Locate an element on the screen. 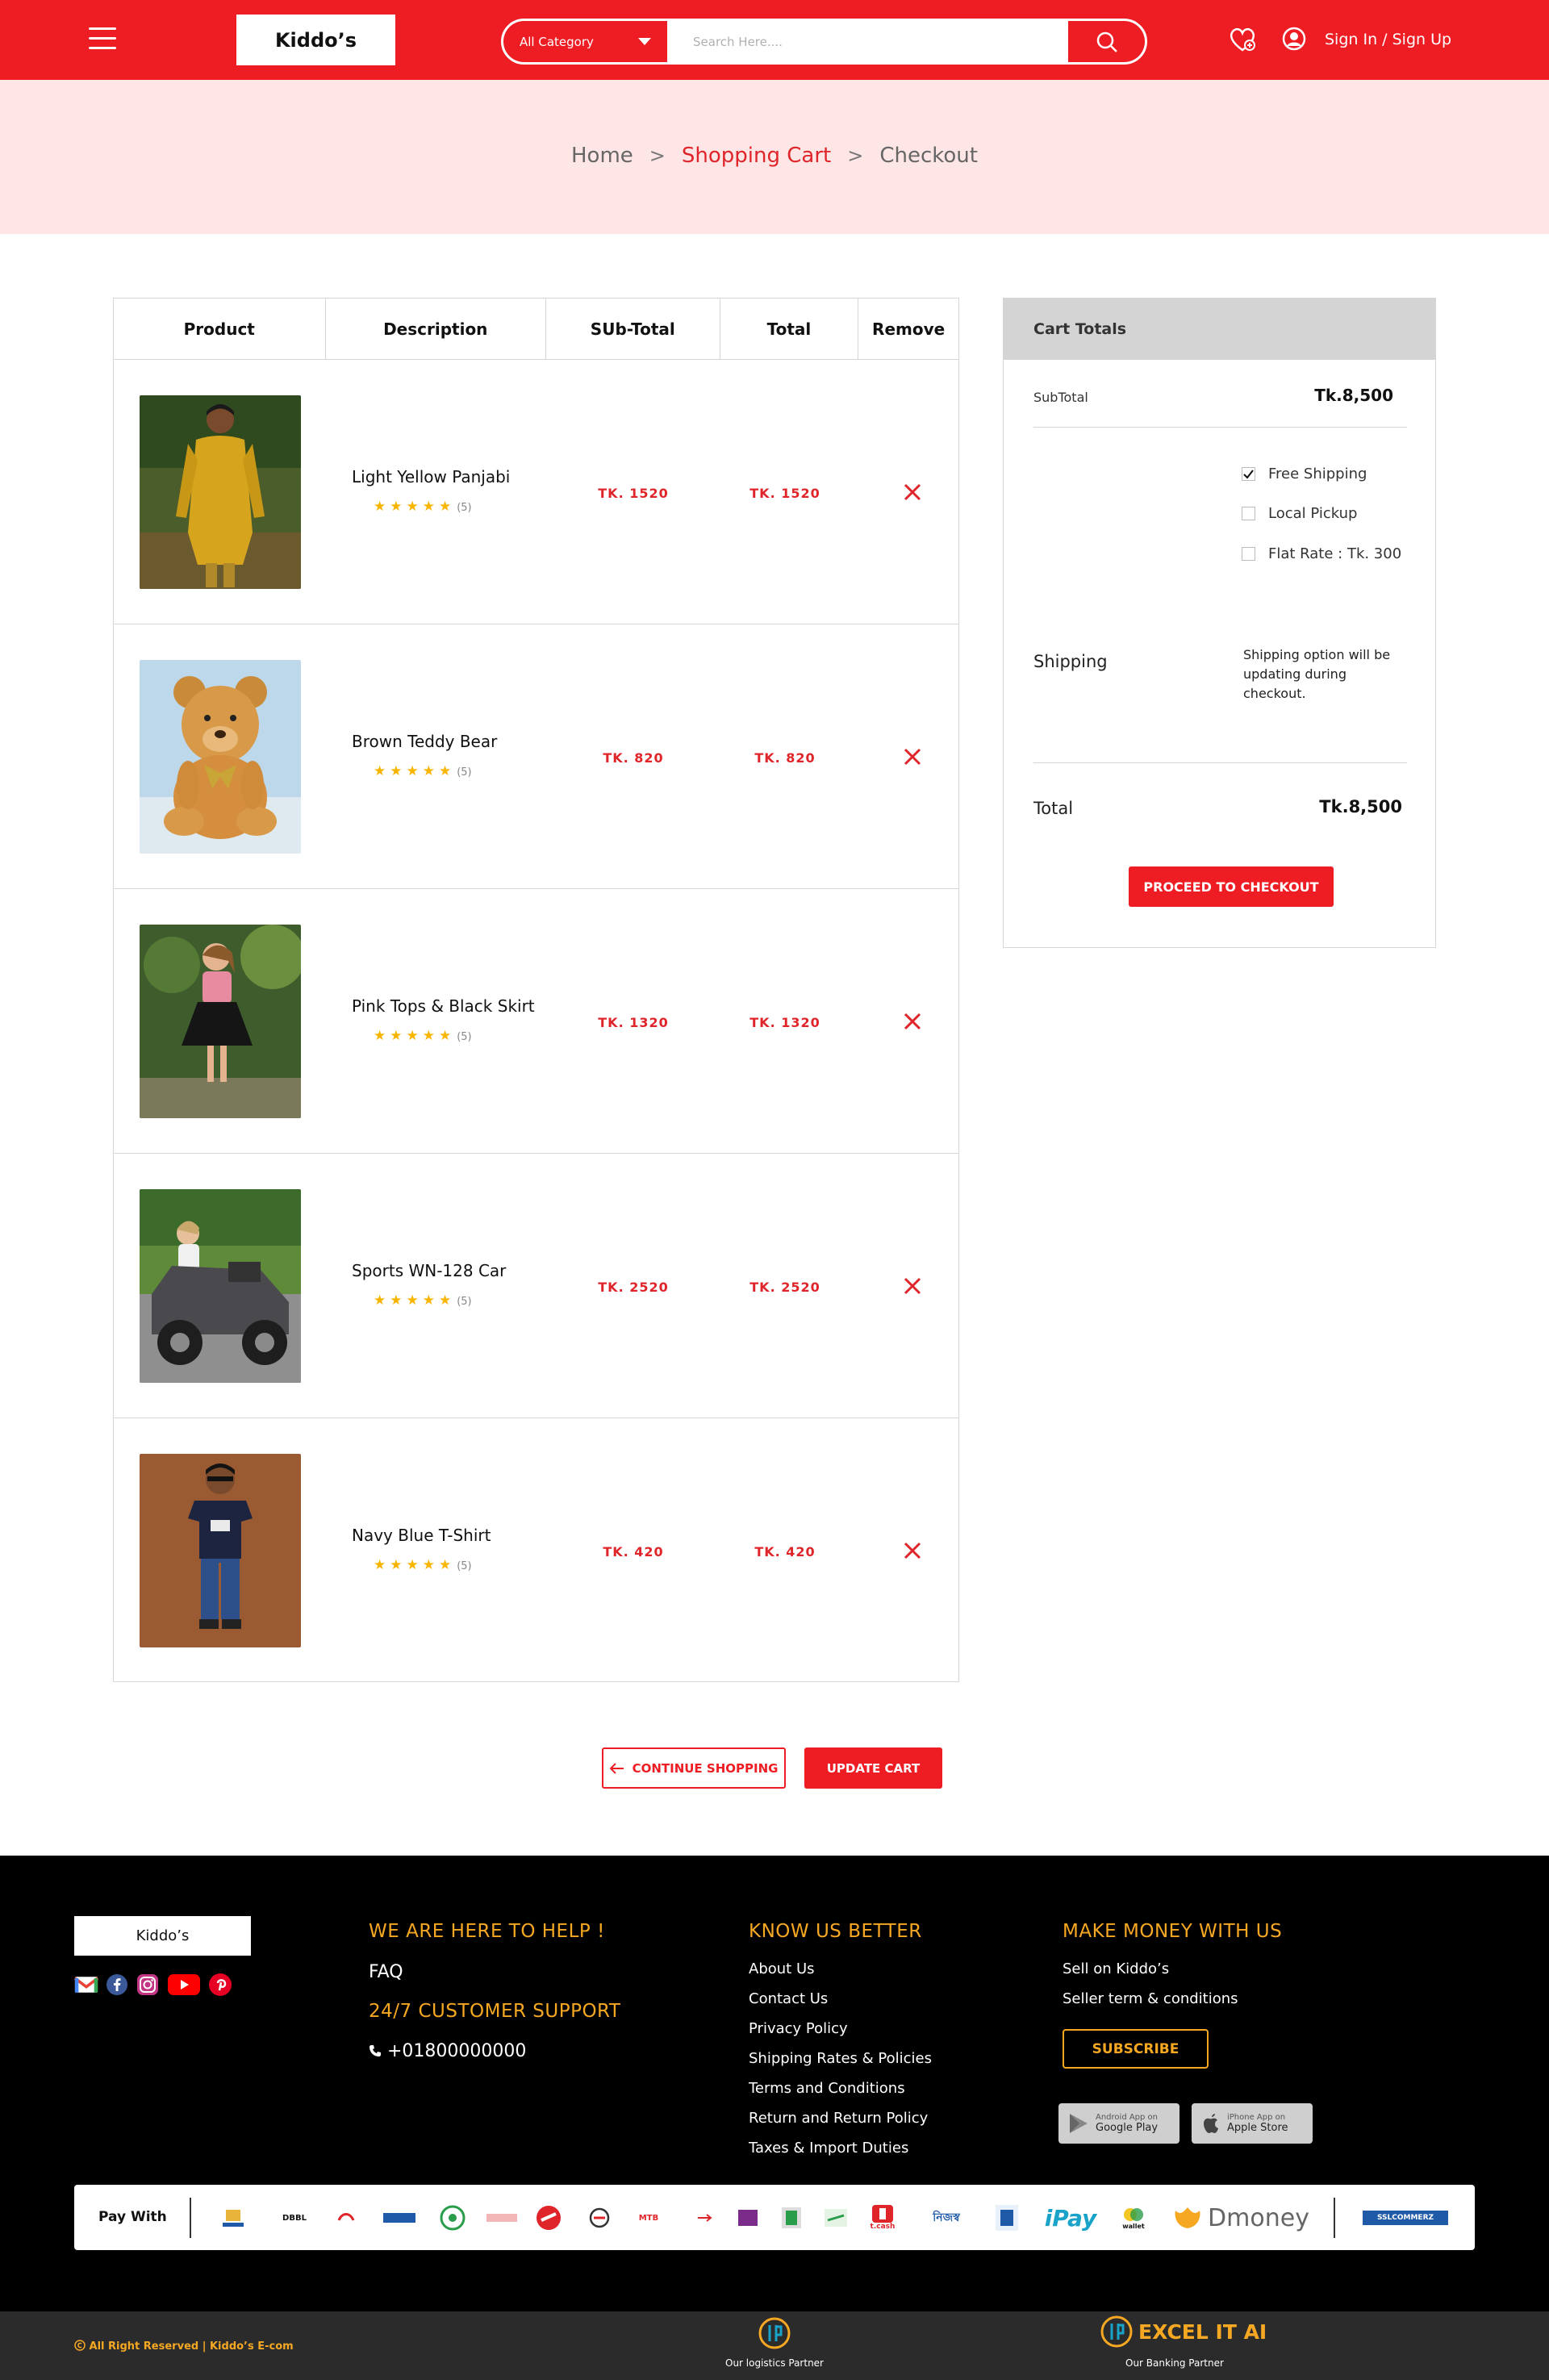 The height and width of the screenshot is (2380, 1549). copyright-icon is located at coordinates (80, 2345).